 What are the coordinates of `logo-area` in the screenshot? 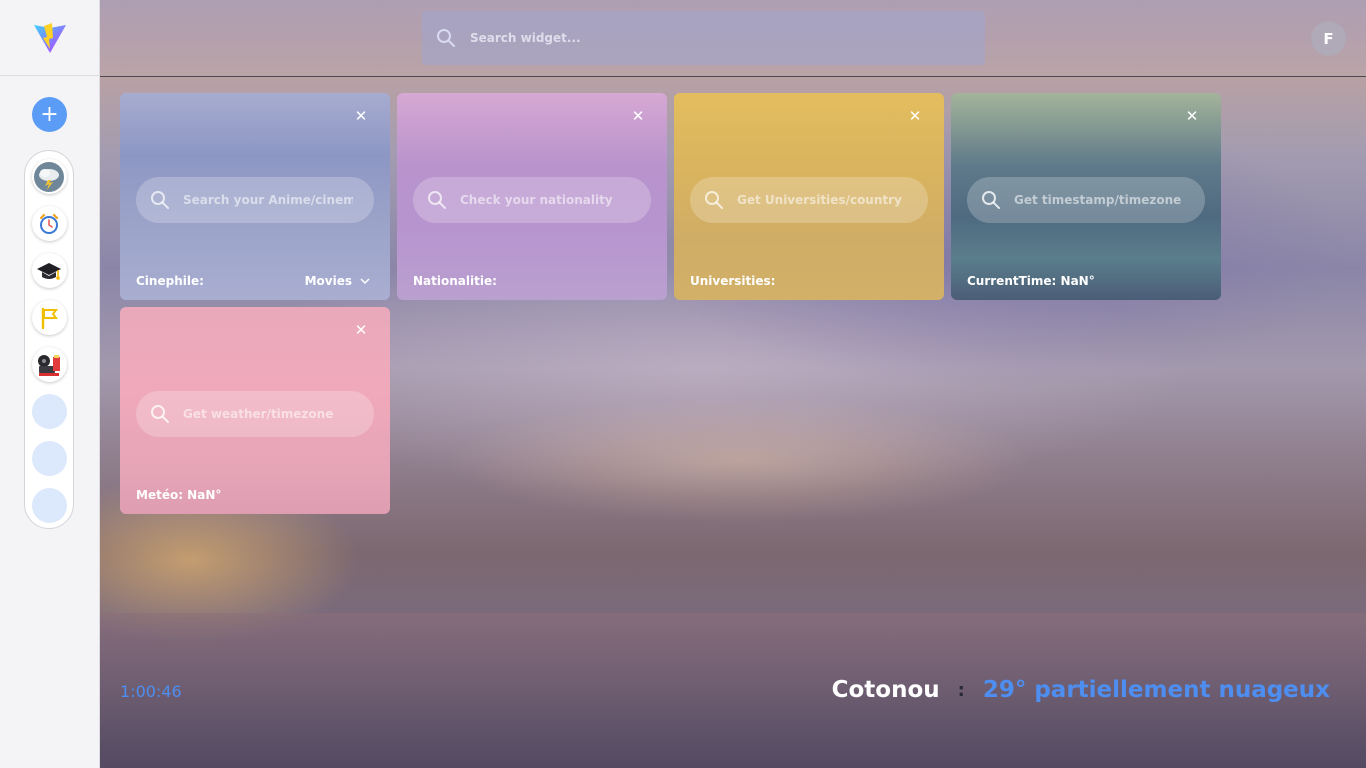 It's located at (49, 38).